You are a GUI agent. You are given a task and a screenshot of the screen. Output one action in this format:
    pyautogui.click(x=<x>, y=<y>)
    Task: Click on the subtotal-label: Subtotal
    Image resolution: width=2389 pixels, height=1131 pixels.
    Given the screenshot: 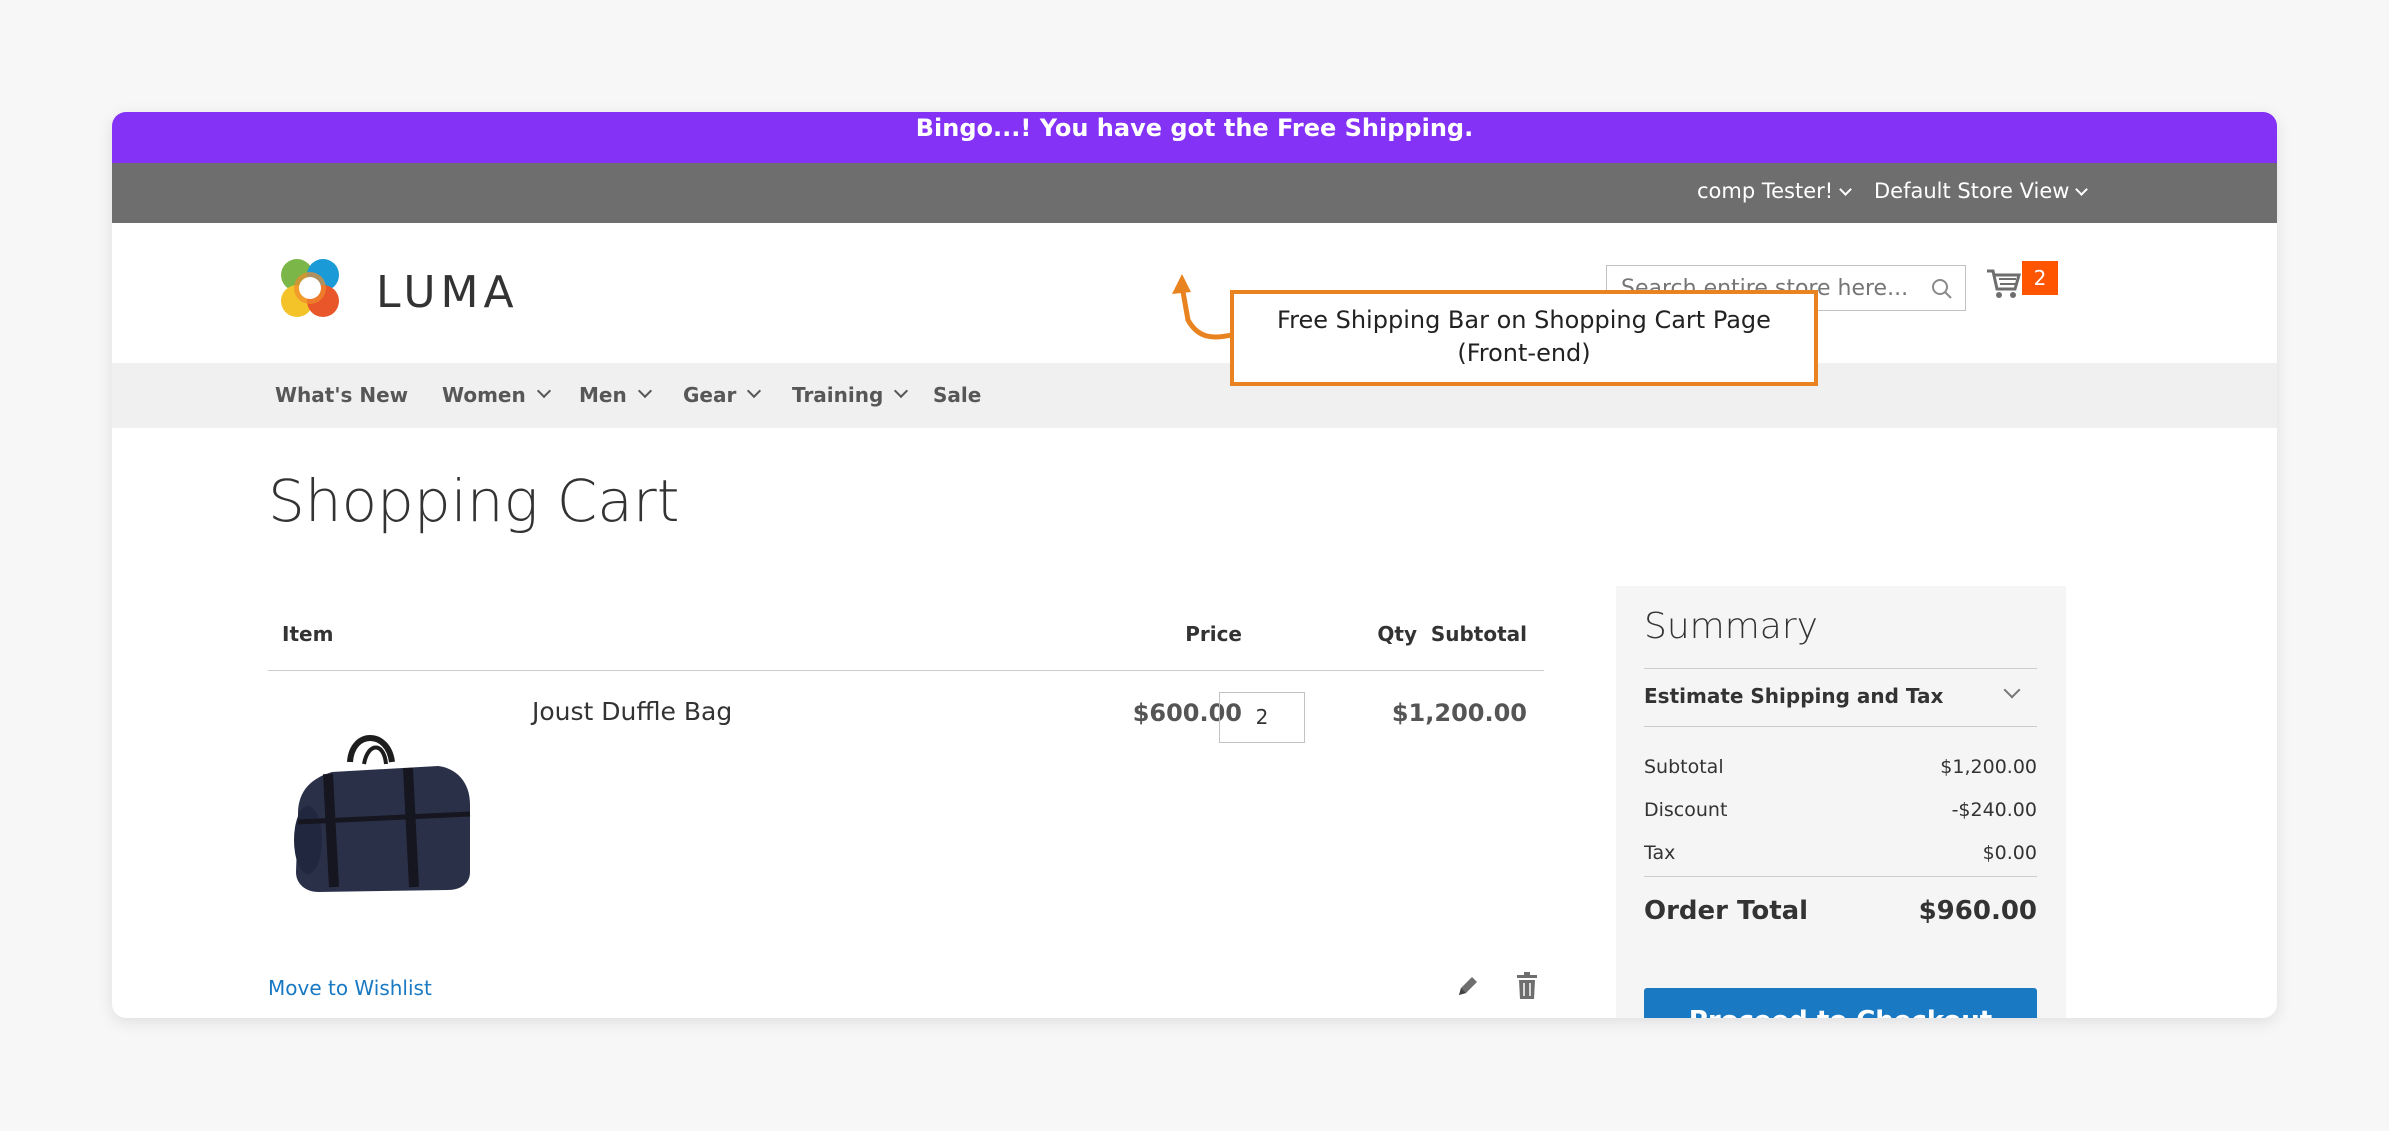 What is the action you would take?
    pyautogui.click(x=1684, y=767)
    